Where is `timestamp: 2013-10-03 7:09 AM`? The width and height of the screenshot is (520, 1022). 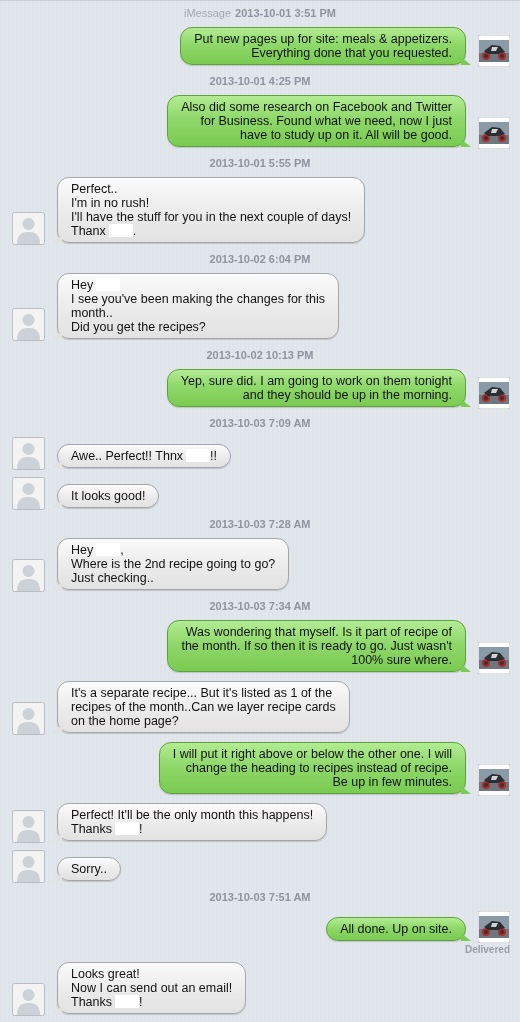
timestamp: 2013-10-03 7:09 AM is located at coordinates (260, 423).